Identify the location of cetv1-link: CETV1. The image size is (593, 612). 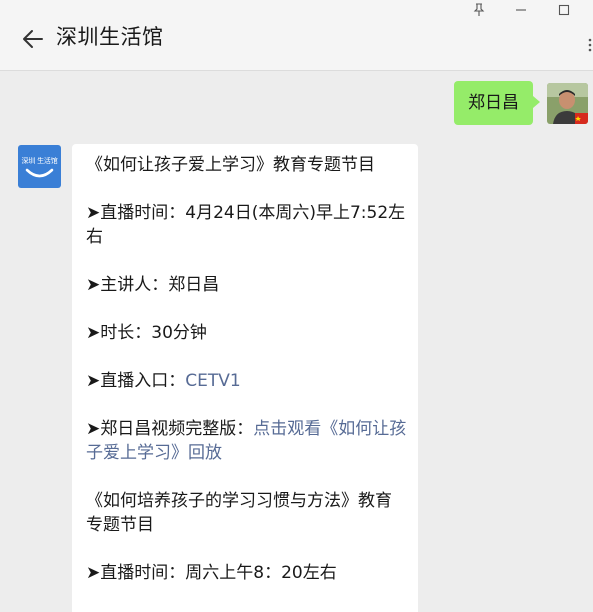
(212, 381).